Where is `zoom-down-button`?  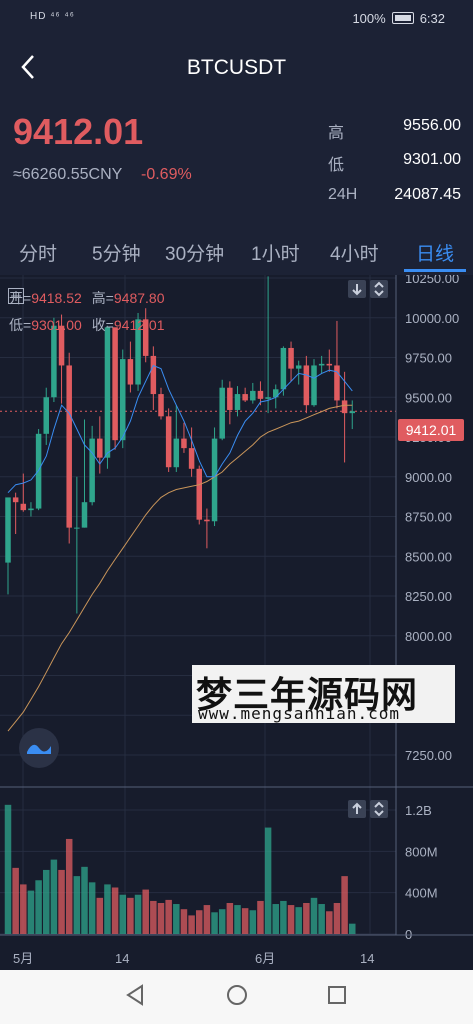 zoom-down-button is located at coordinates (357, 289).